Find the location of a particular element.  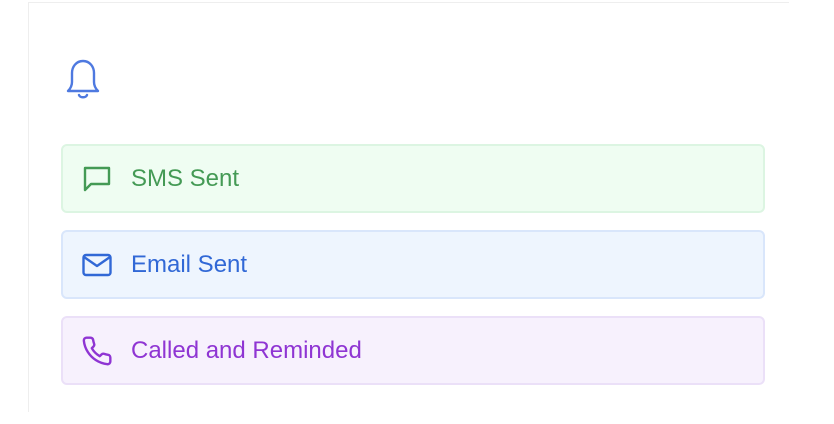

reminder-item-sms: SMS Sent is located at coordinates (413, 178).